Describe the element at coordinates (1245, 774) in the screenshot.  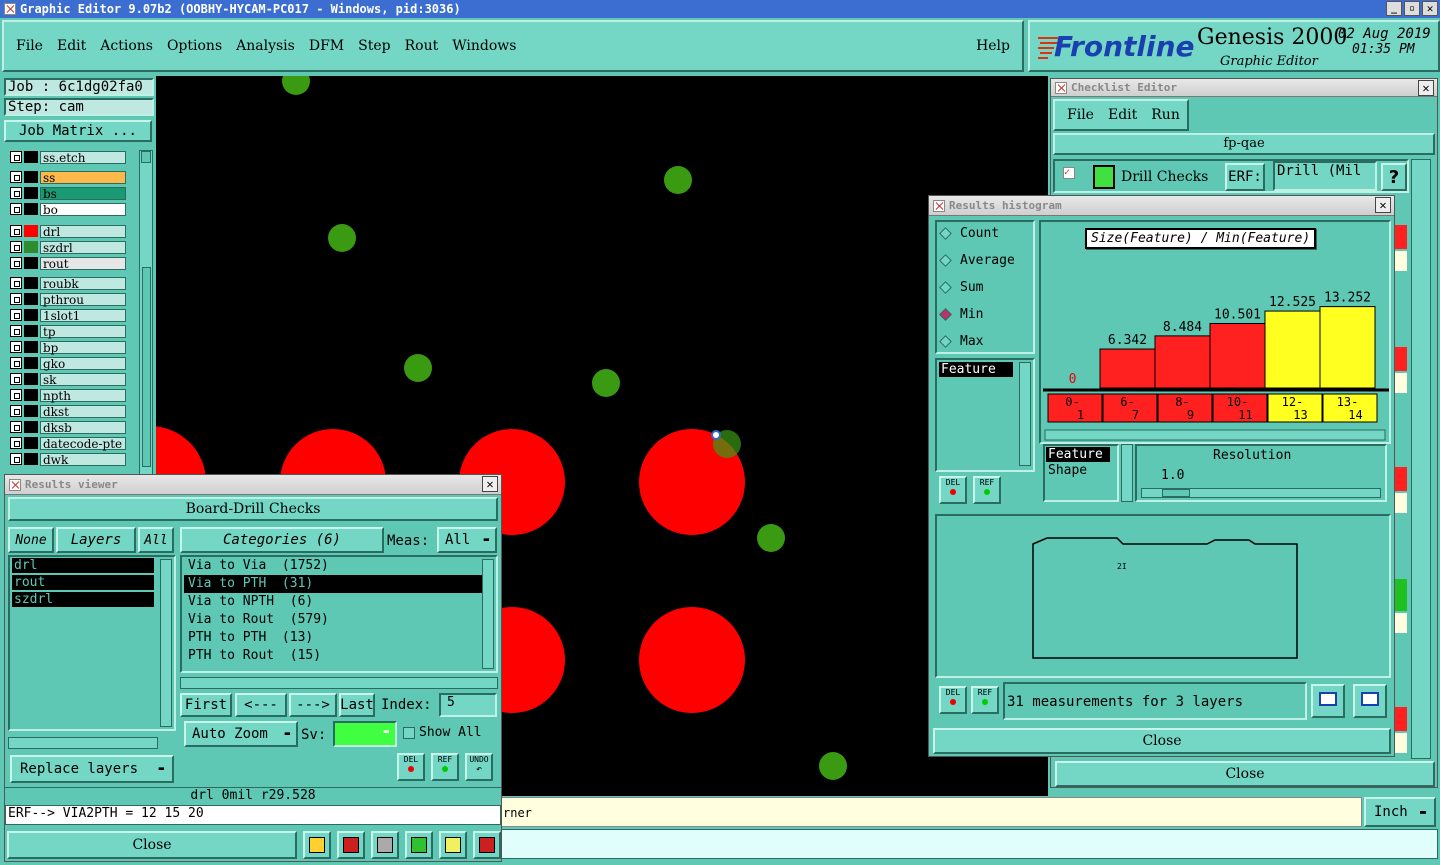
I see `checklist-close-button: Close` at that location.